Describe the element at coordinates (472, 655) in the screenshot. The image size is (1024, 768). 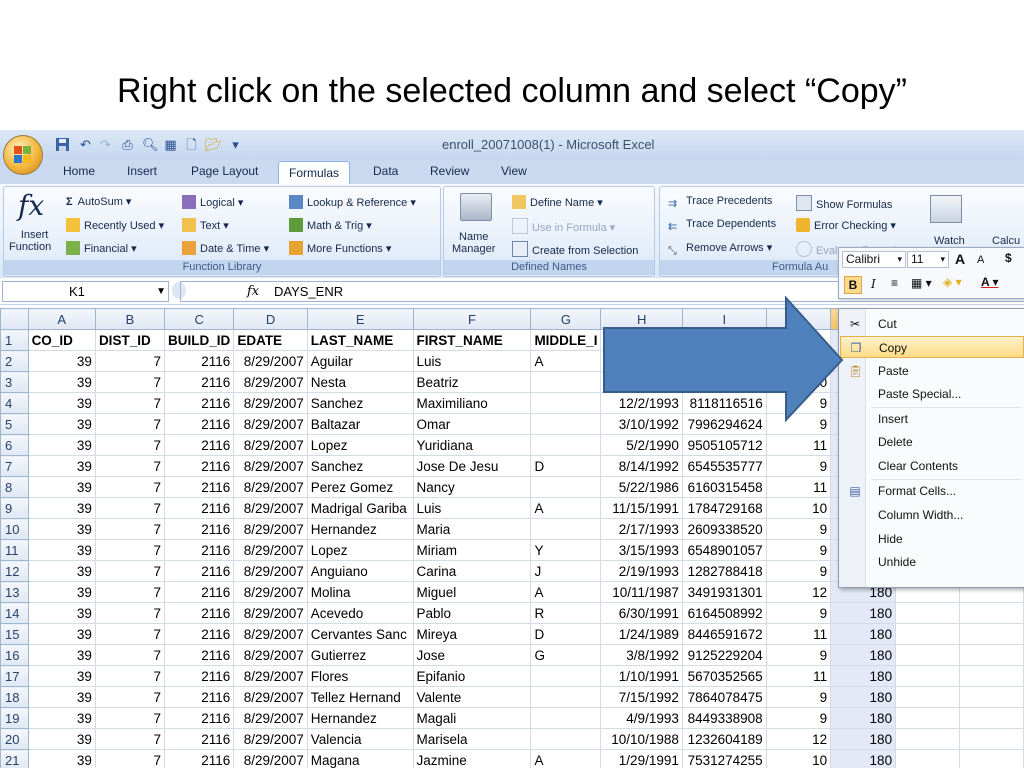
I see `cell: Jose` at that location.